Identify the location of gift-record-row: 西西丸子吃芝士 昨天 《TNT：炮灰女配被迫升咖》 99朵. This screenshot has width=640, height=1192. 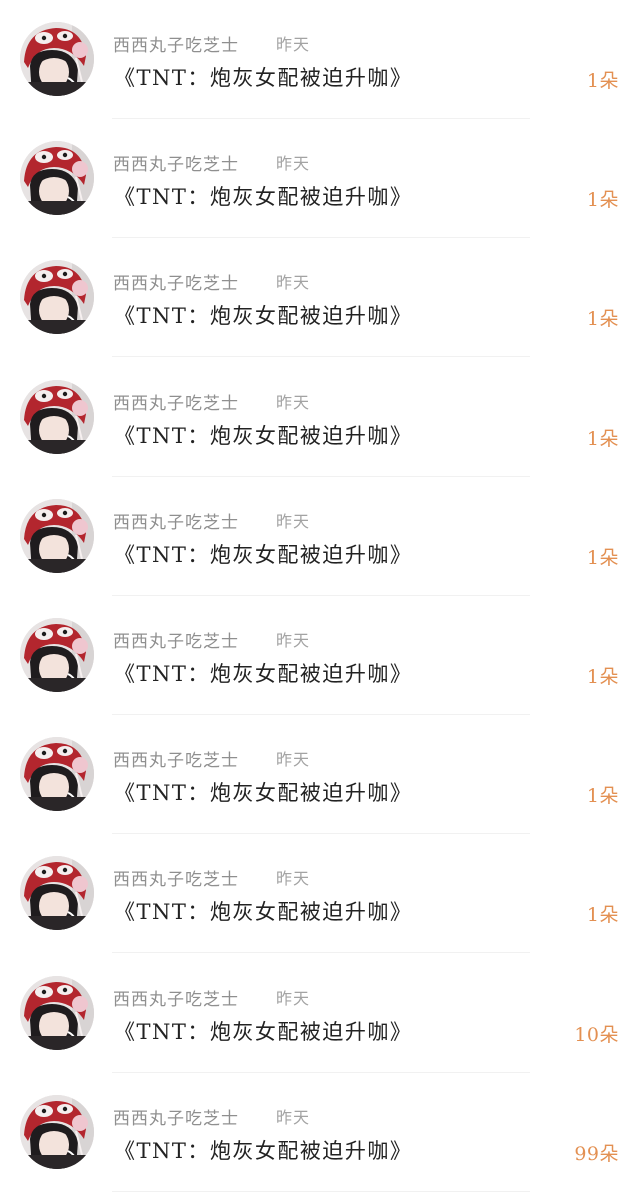
(320, 1132).